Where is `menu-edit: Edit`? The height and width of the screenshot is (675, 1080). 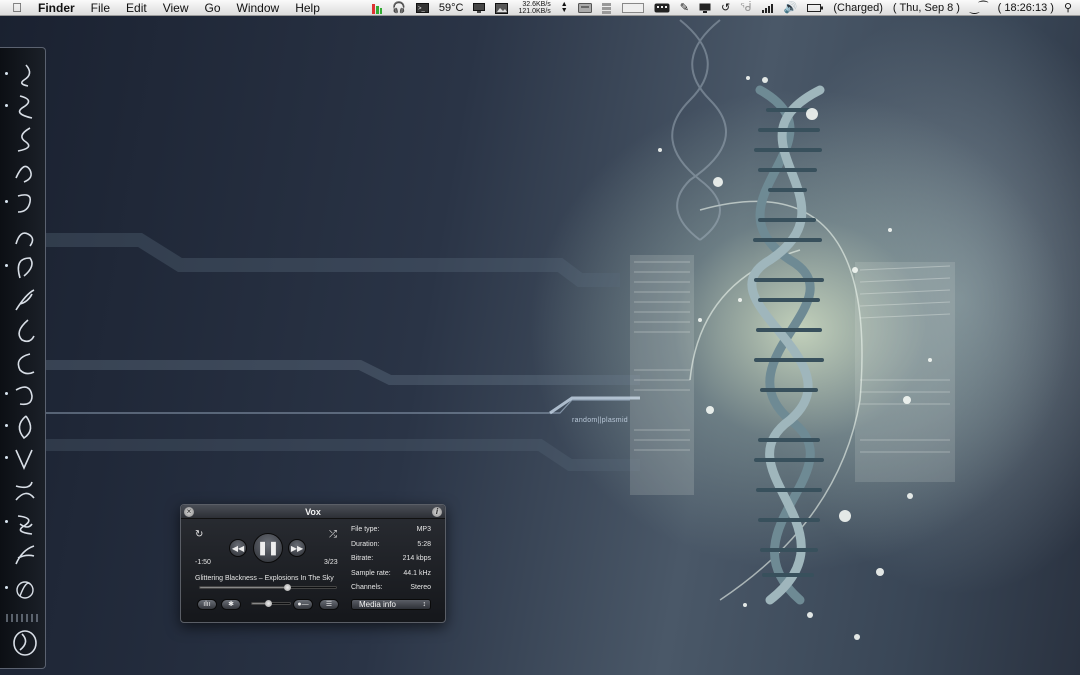 menu-edit: Edit is located at coordinates (136, 8).